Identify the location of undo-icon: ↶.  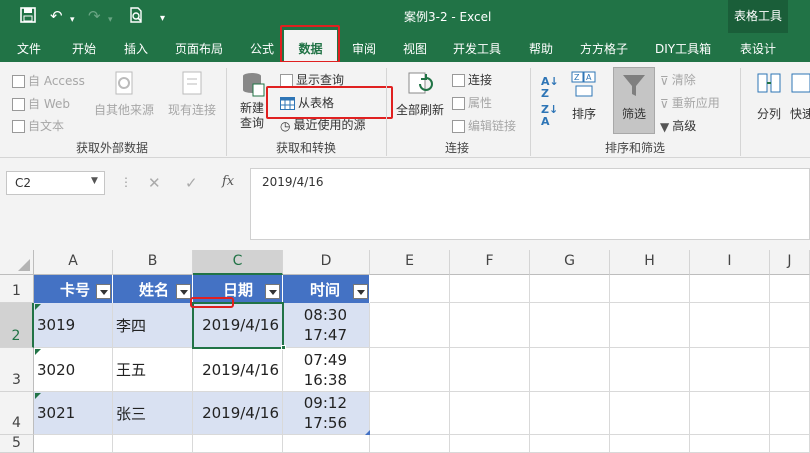
(56, 16).